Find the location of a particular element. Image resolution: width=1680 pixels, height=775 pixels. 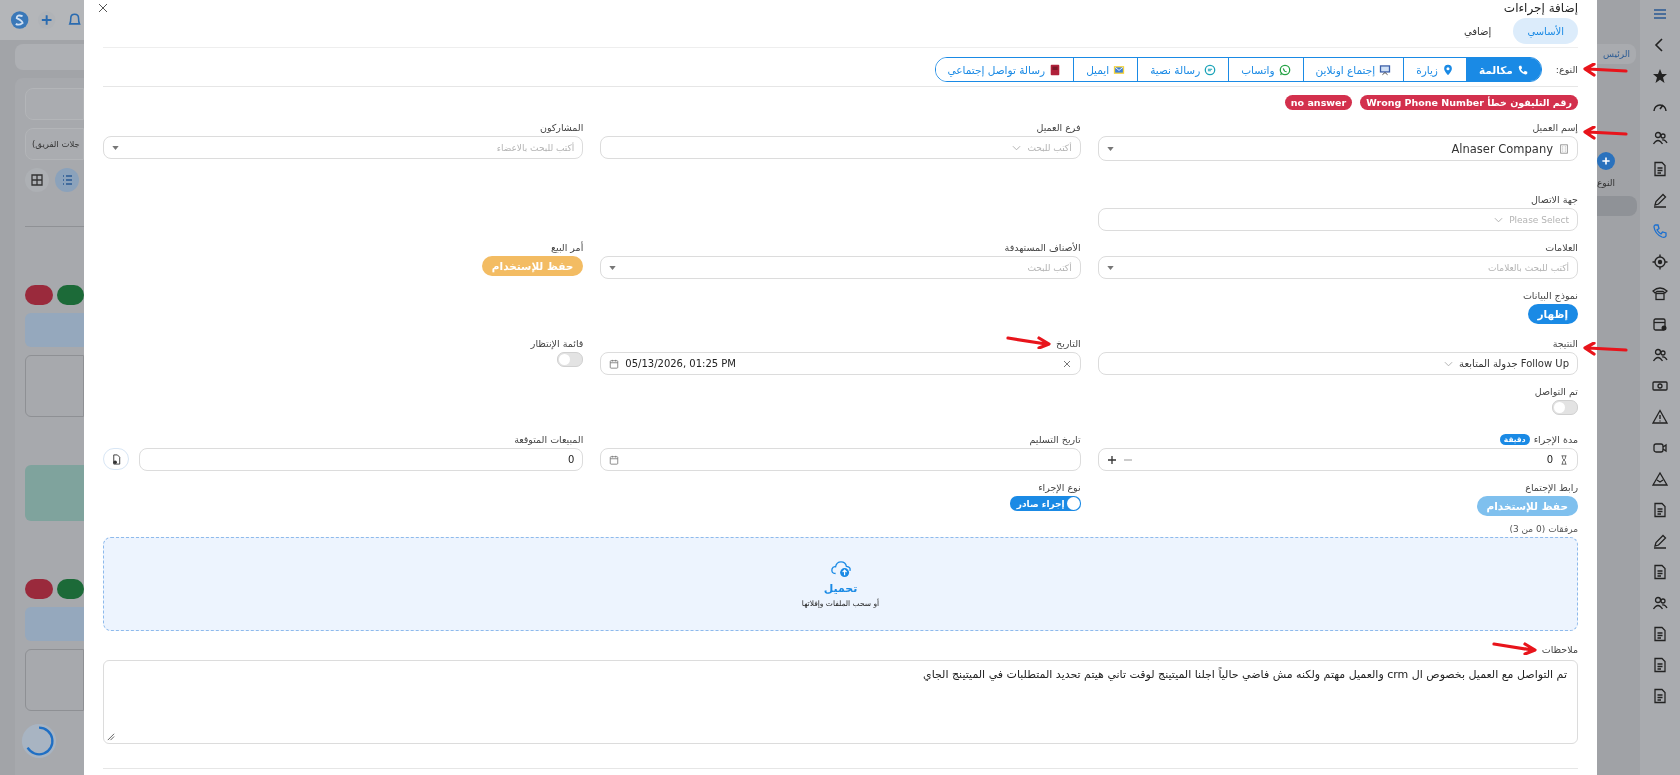

number-field: 0 is located at coordinates (361, 459).